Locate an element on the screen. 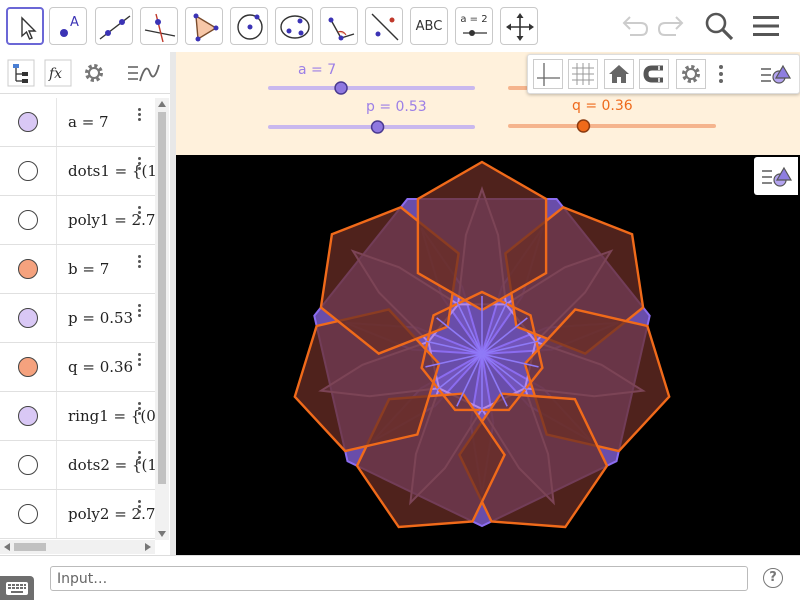  perpendicular-line-tool-button is located at coordinates (159, 26).